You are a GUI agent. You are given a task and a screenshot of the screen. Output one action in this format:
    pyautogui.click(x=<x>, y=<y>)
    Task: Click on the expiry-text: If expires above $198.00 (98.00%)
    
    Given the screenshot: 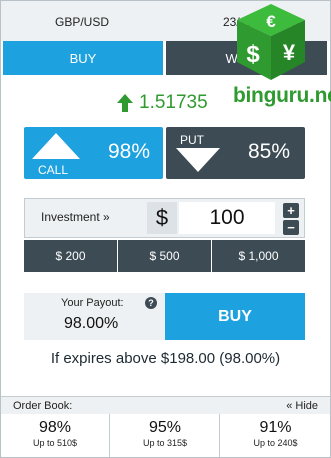 What is the action you would take?
    pyautogui.click(x=165, y=358)
    